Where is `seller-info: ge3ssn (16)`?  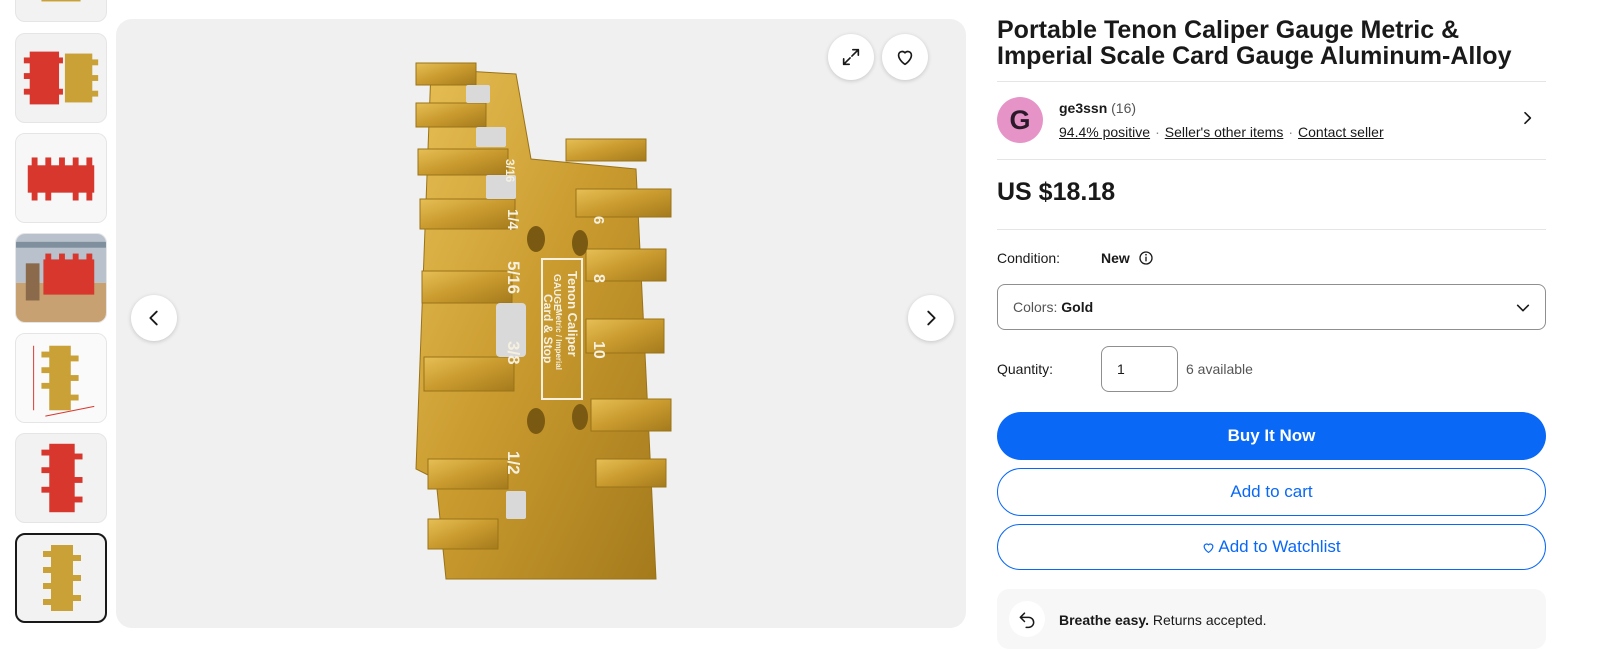 seller-info: ge3ssn (16) is located at coordinates (1097, 108).